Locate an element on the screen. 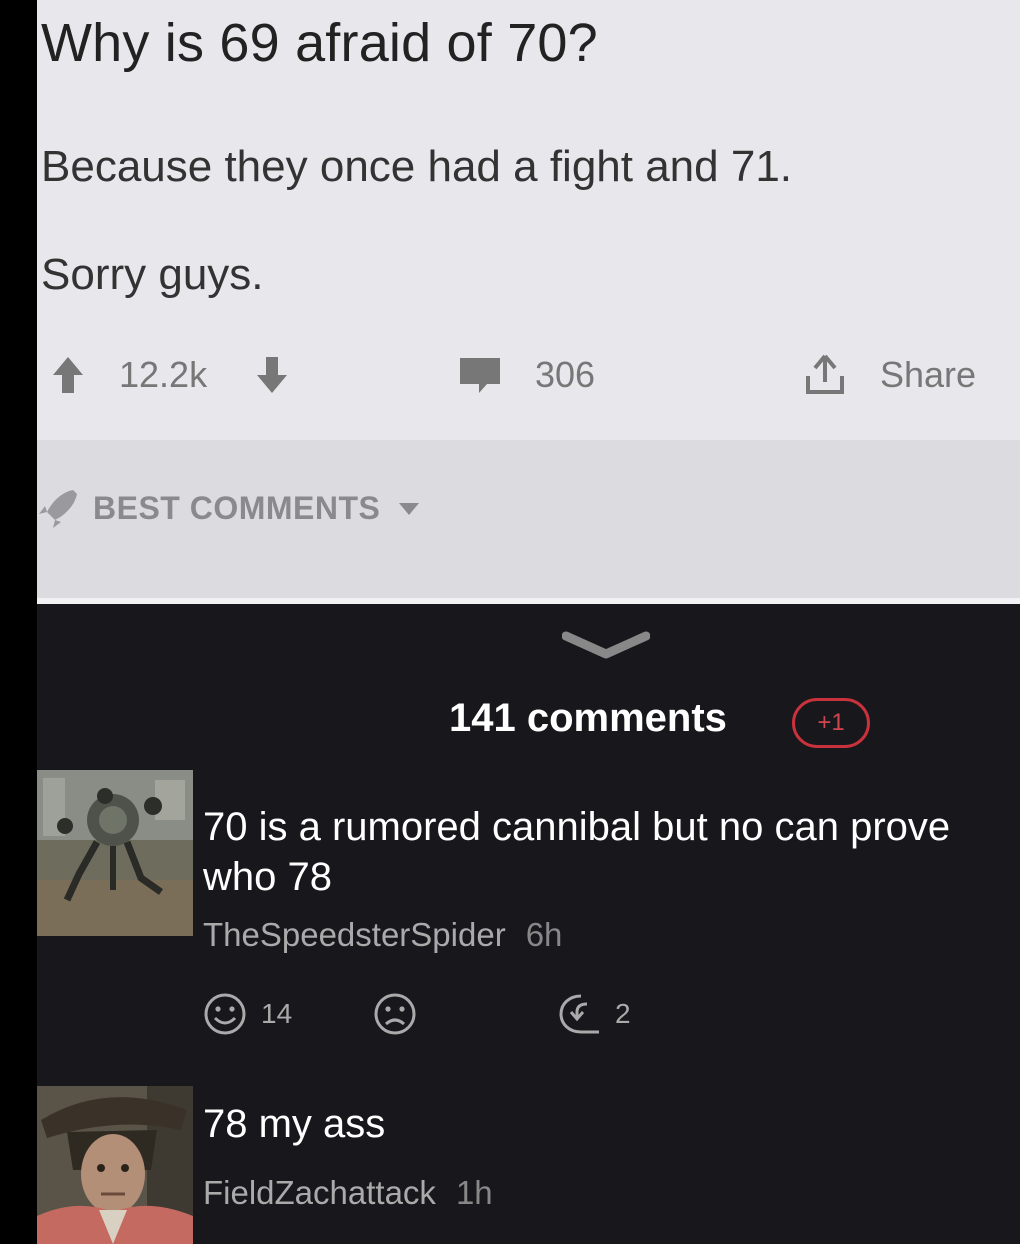  comment-time: 6h is located at coordinates (544, 934).